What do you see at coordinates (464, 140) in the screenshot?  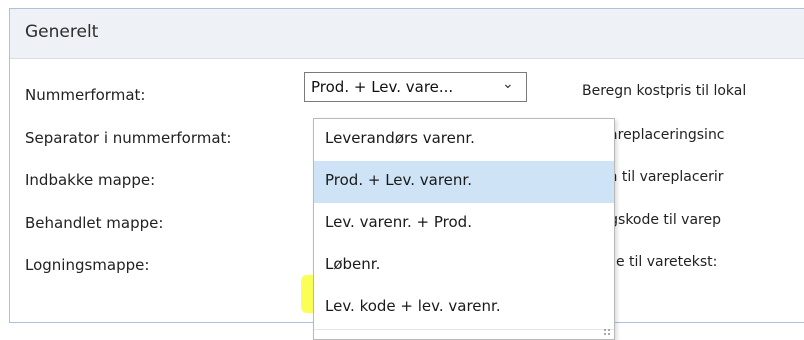 I see `dropdown-option: Leverandørs varenr.` at bounding box center [464, 140].